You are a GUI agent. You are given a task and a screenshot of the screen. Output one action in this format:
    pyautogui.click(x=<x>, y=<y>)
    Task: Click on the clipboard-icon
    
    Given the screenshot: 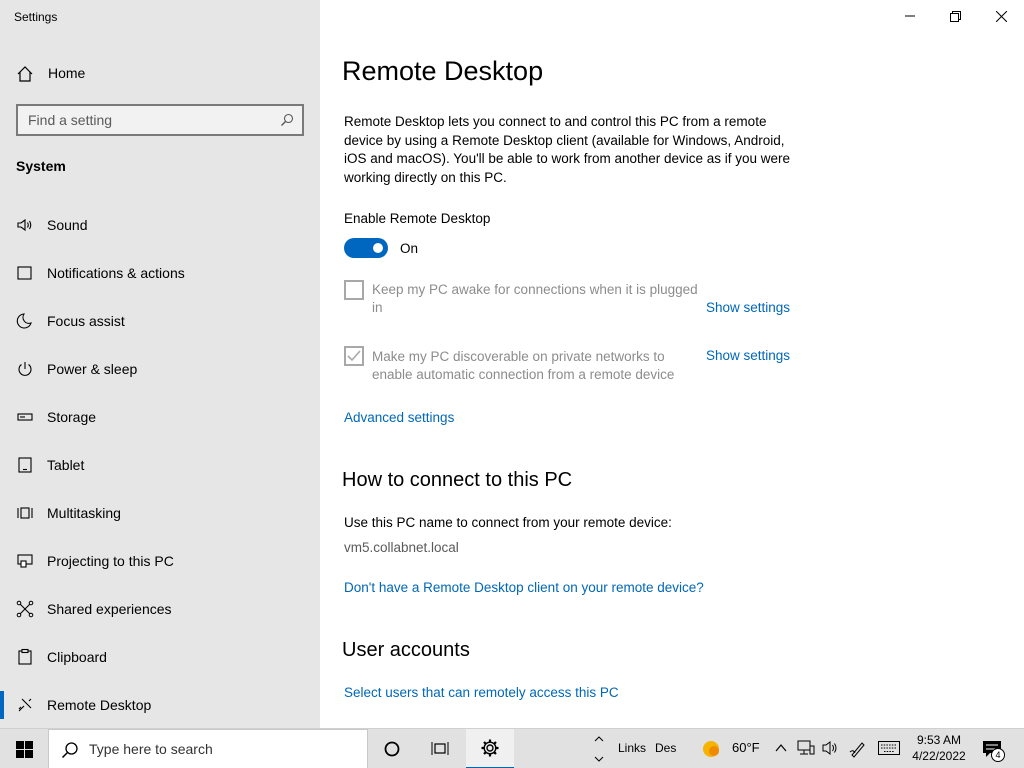 What is the action you would take?
    pyautogui.click(x=25, y=656)
    